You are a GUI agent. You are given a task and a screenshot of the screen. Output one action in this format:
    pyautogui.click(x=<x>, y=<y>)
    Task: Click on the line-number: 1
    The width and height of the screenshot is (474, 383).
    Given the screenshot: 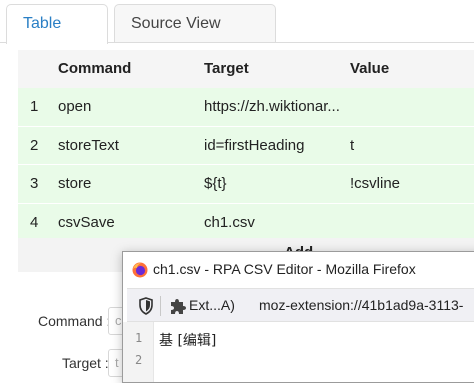 What is the action you would take?
    pyautogui.click(x=139, y=338)
    